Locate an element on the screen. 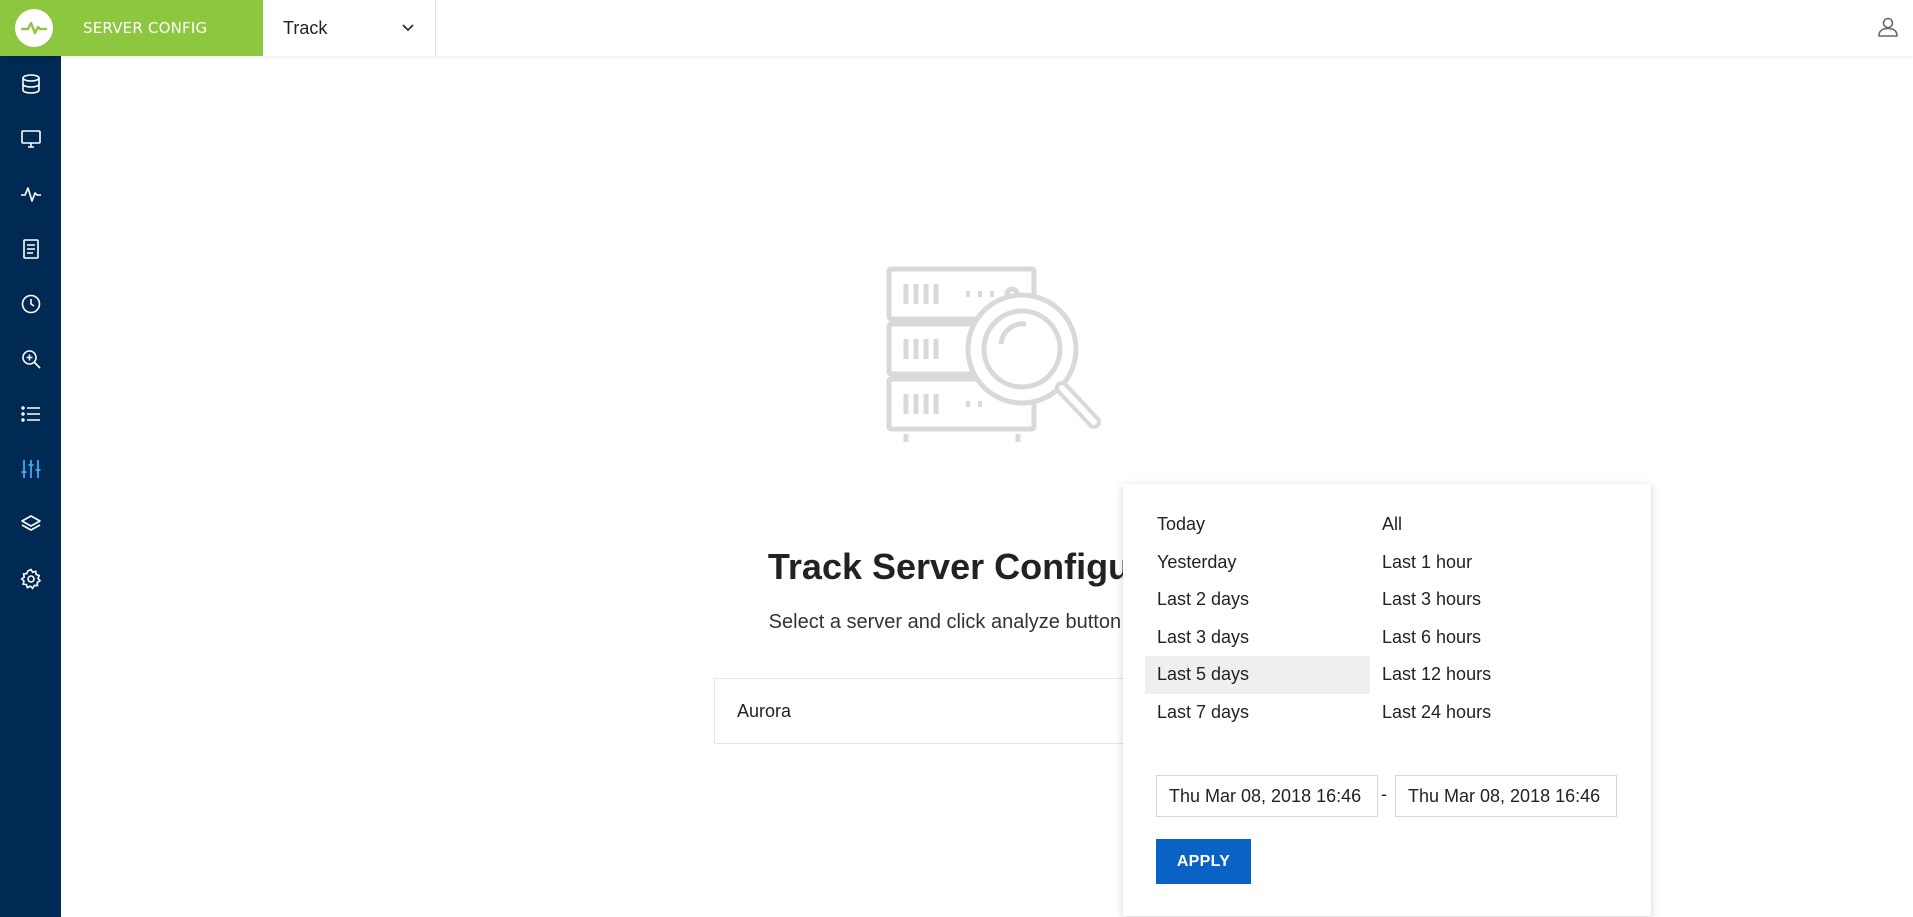  server-search-illustration is located at coordinates (994, 357).